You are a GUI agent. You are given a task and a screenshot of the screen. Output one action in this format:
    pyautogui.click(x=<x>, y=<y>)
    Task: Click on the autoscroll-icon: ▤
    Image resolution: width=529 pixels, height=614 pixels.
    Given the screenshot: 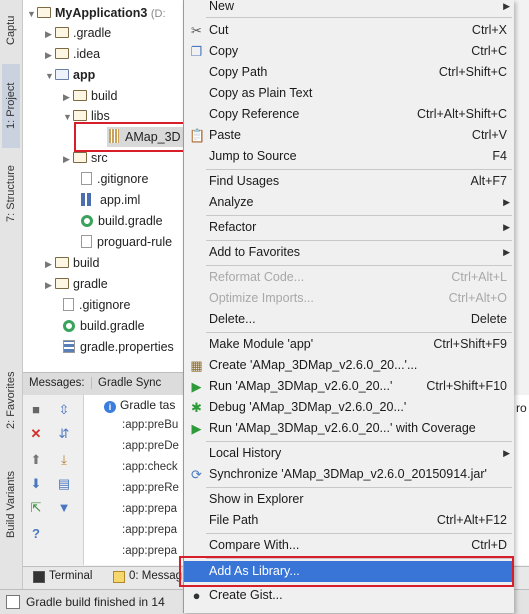 What is the action you would take?
    pyautogui.click(x=64, y=484)
    